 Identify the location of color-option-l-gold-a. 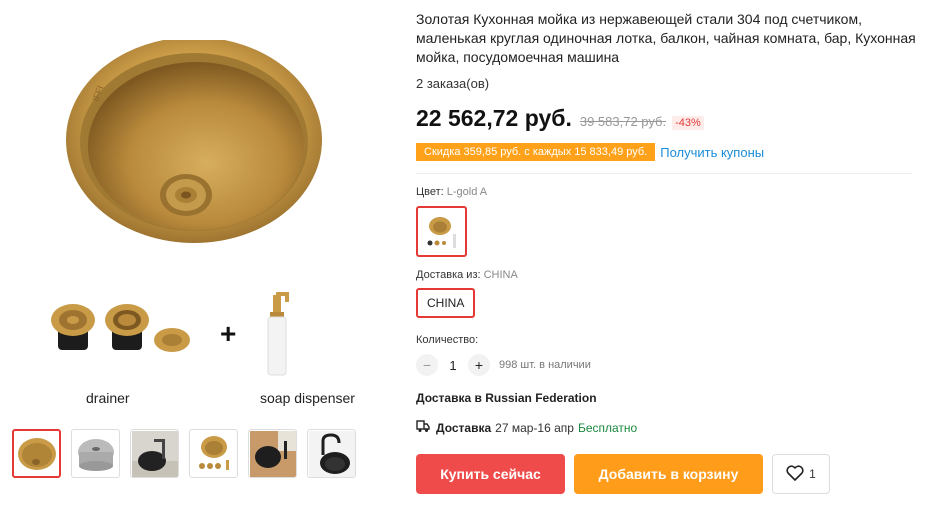
(441, 231).